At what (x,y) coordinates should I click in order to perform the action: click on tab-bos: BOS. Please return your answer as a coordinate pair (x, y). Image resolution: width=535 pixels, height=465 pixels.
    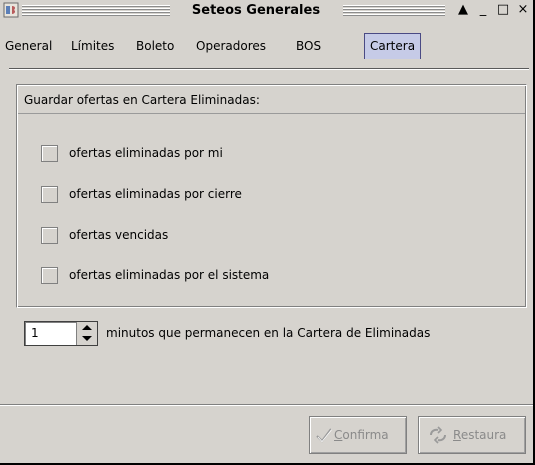
    Looking at the image, I should click on (308, 46).